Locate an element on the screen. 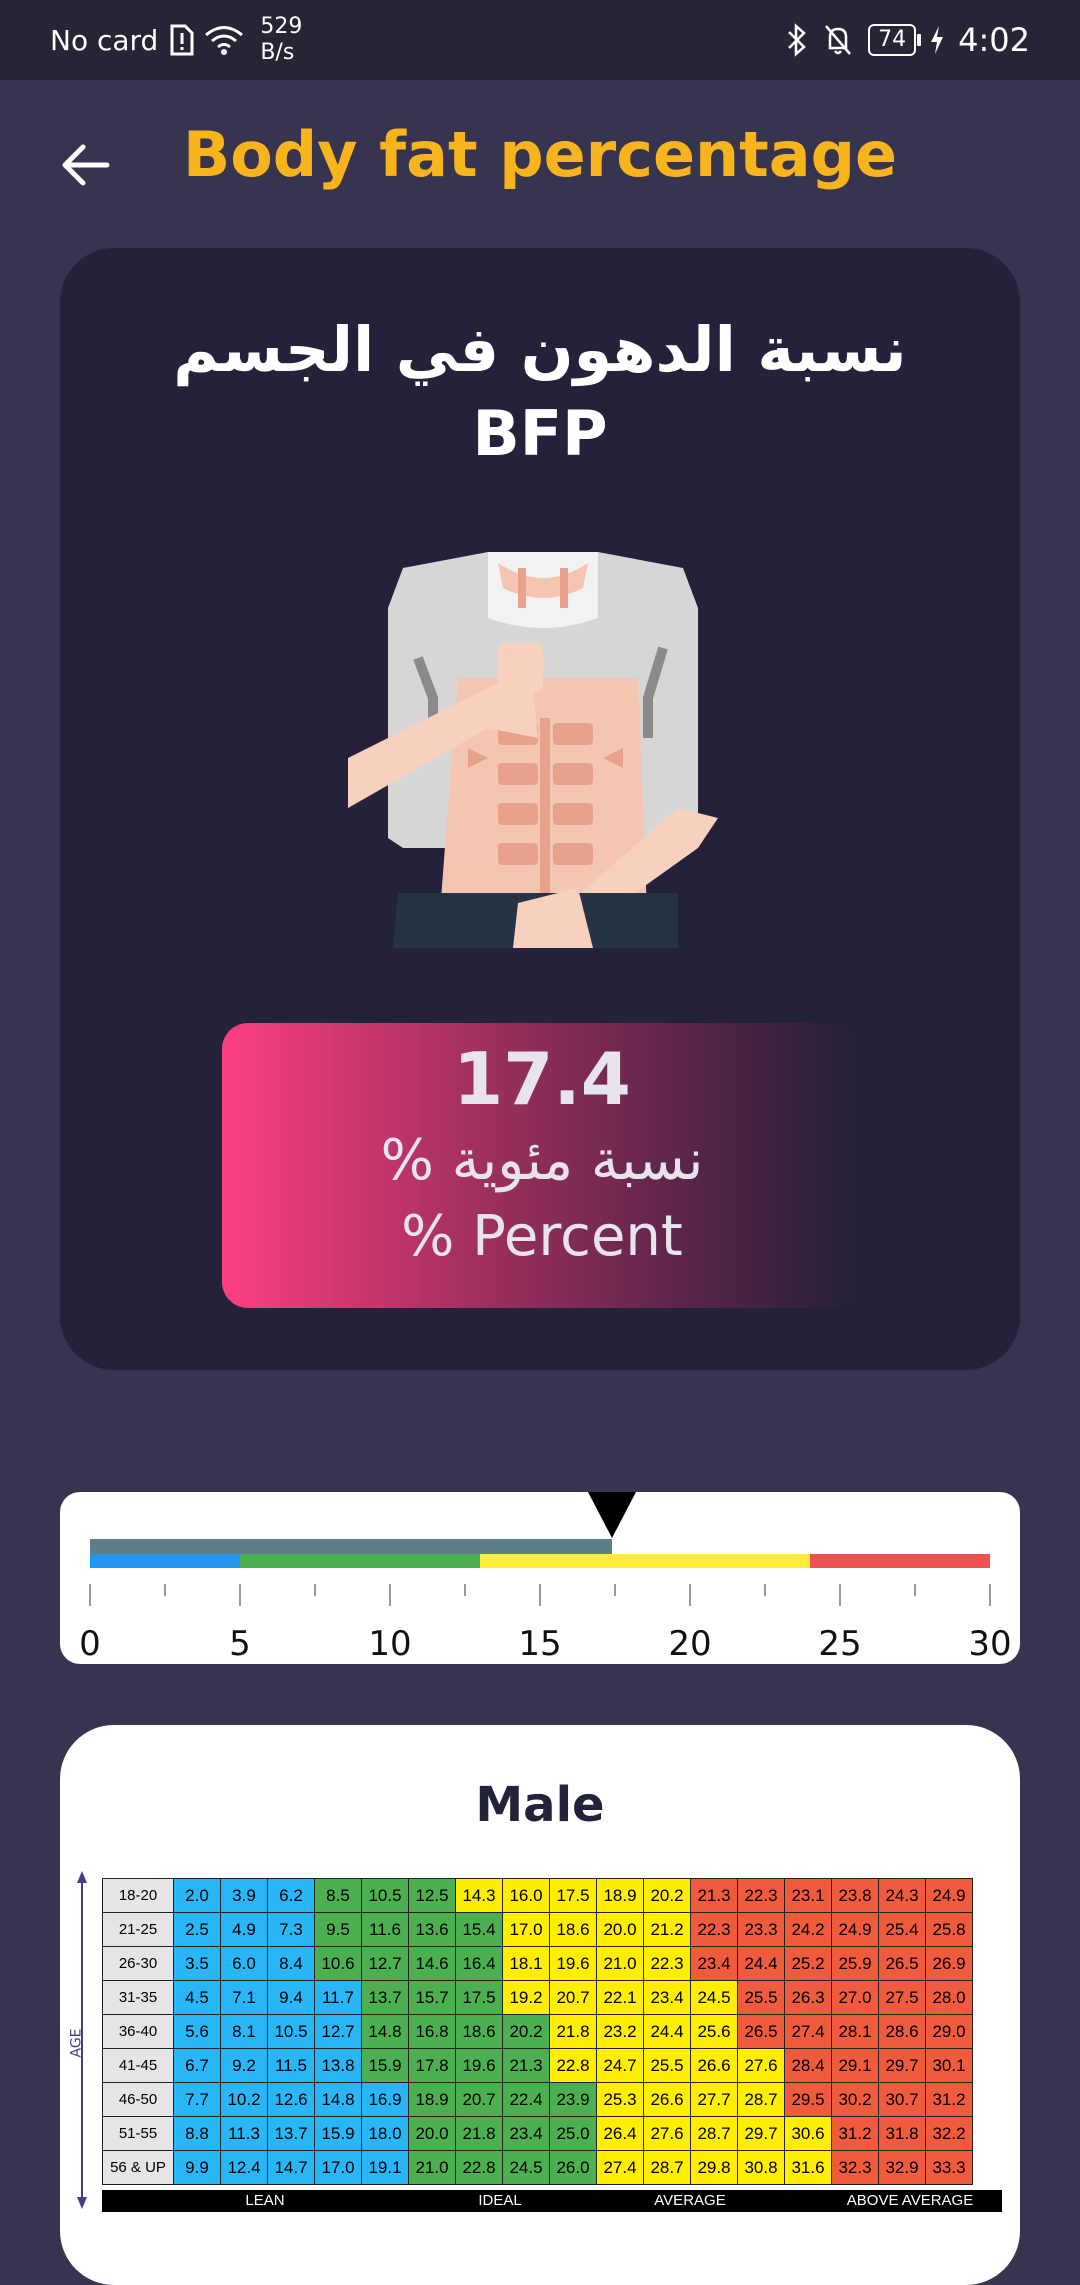  table-cell: 31.6 is located at coordinates (808, 2167).